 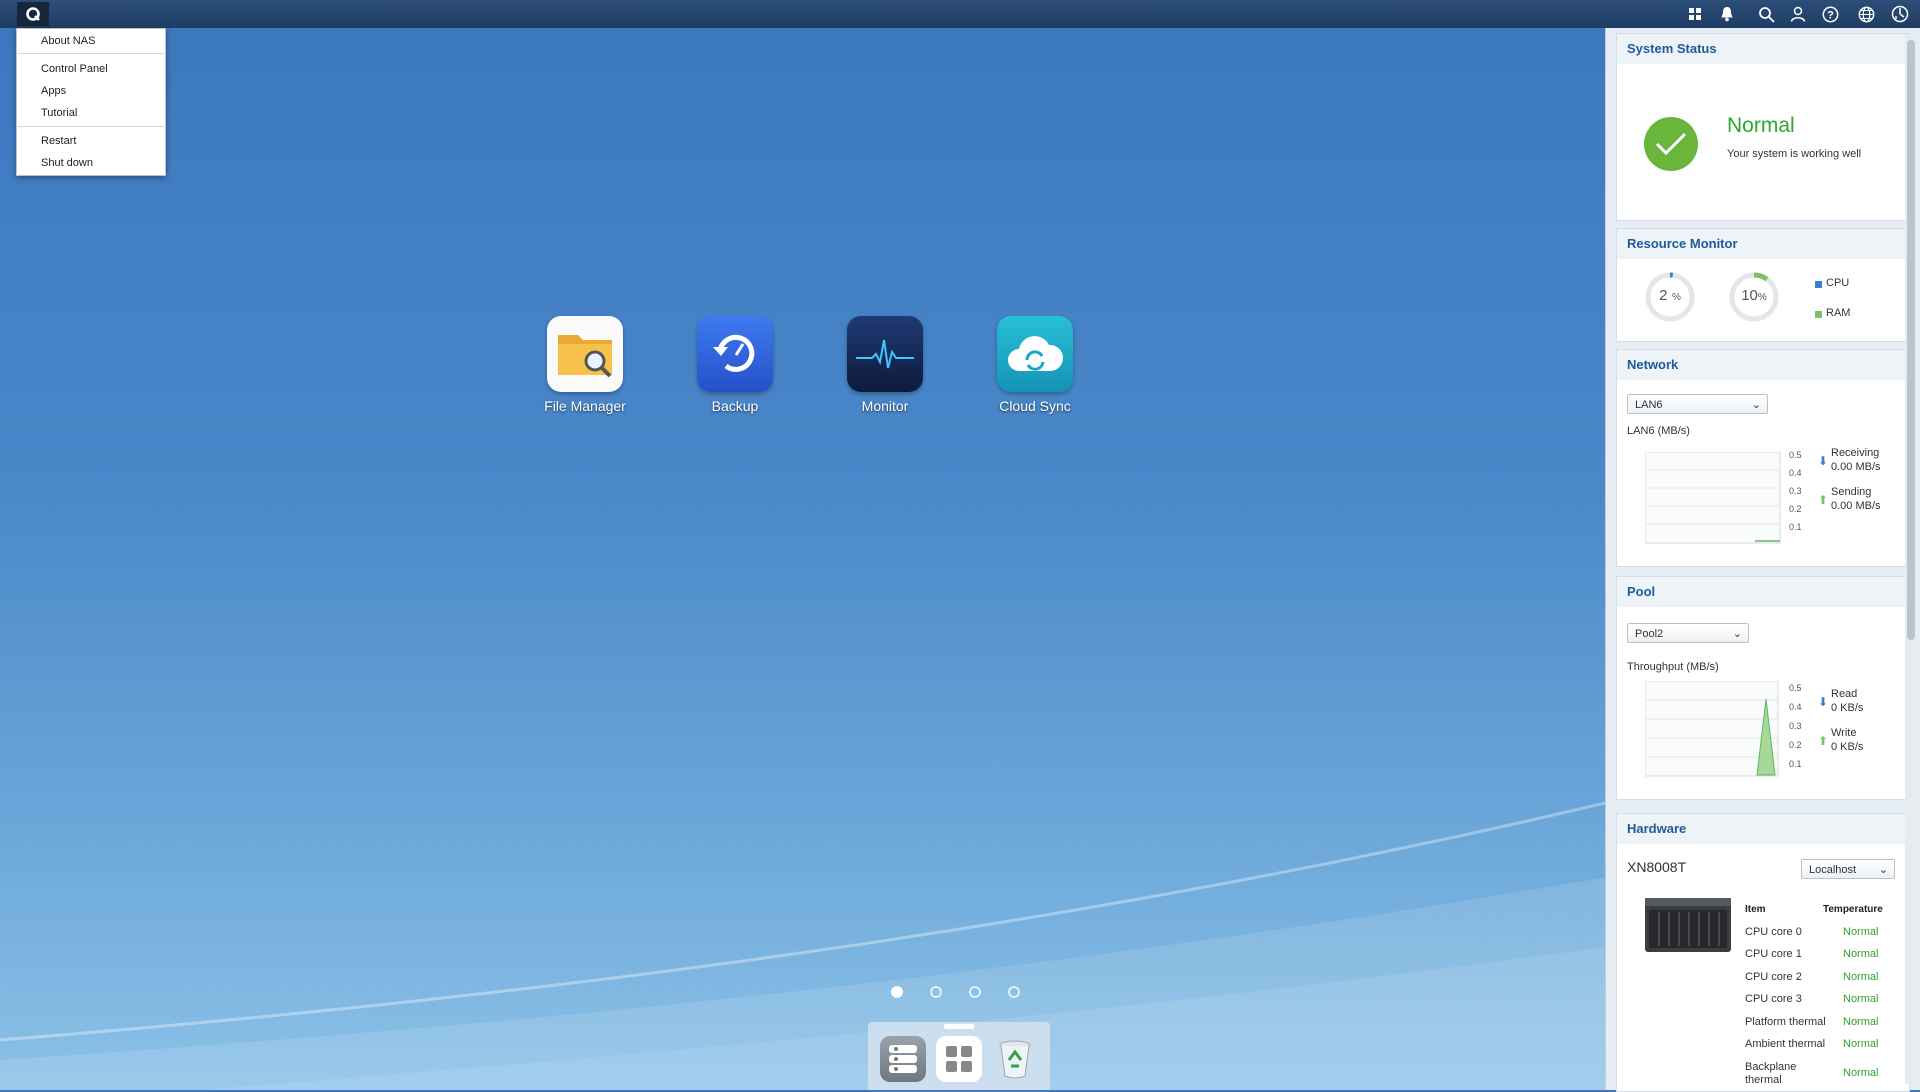 What do you see at coordinates (1773, 954) in the screenshot?
I see `hw-row-item: CPU core 1` at bounding box center [1773, 954].